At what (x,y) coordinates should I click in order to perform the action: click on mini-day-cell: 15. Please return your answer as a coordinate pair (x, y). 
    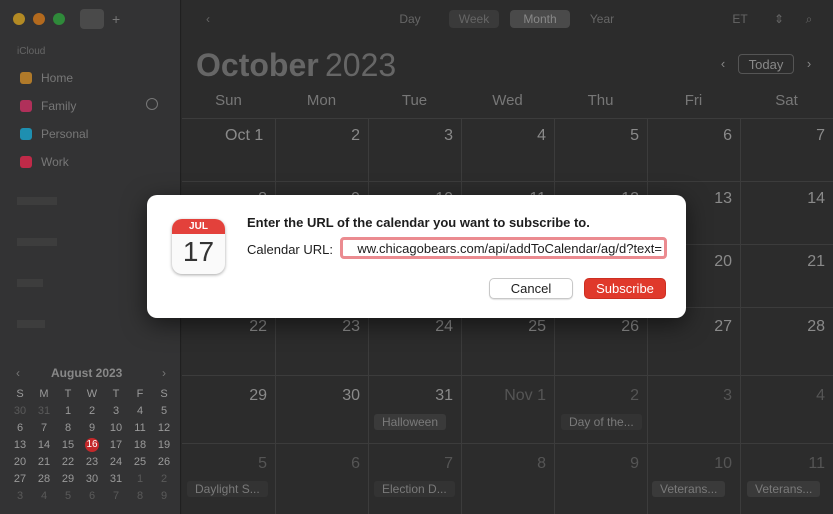
    Looking at the image, I should click on (68, 445).